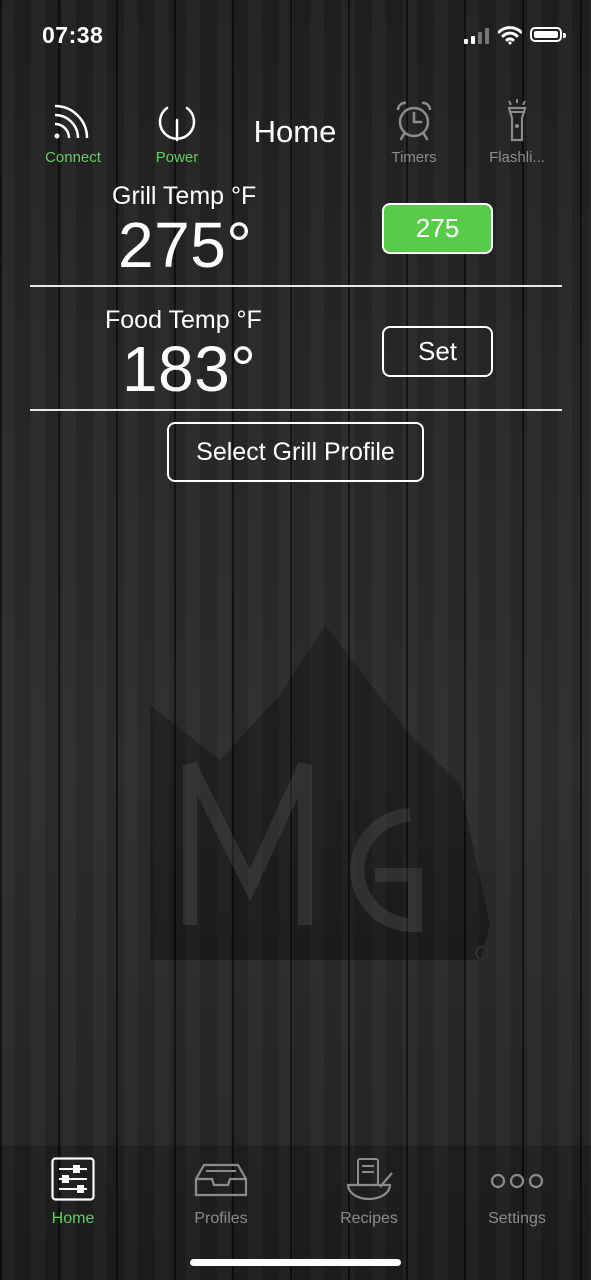 This screenshot has width=591, height=1280. What do you see at coordinates (177, 124) in the screenshot?
I see `power-icon` at bounding box center [177, 124].